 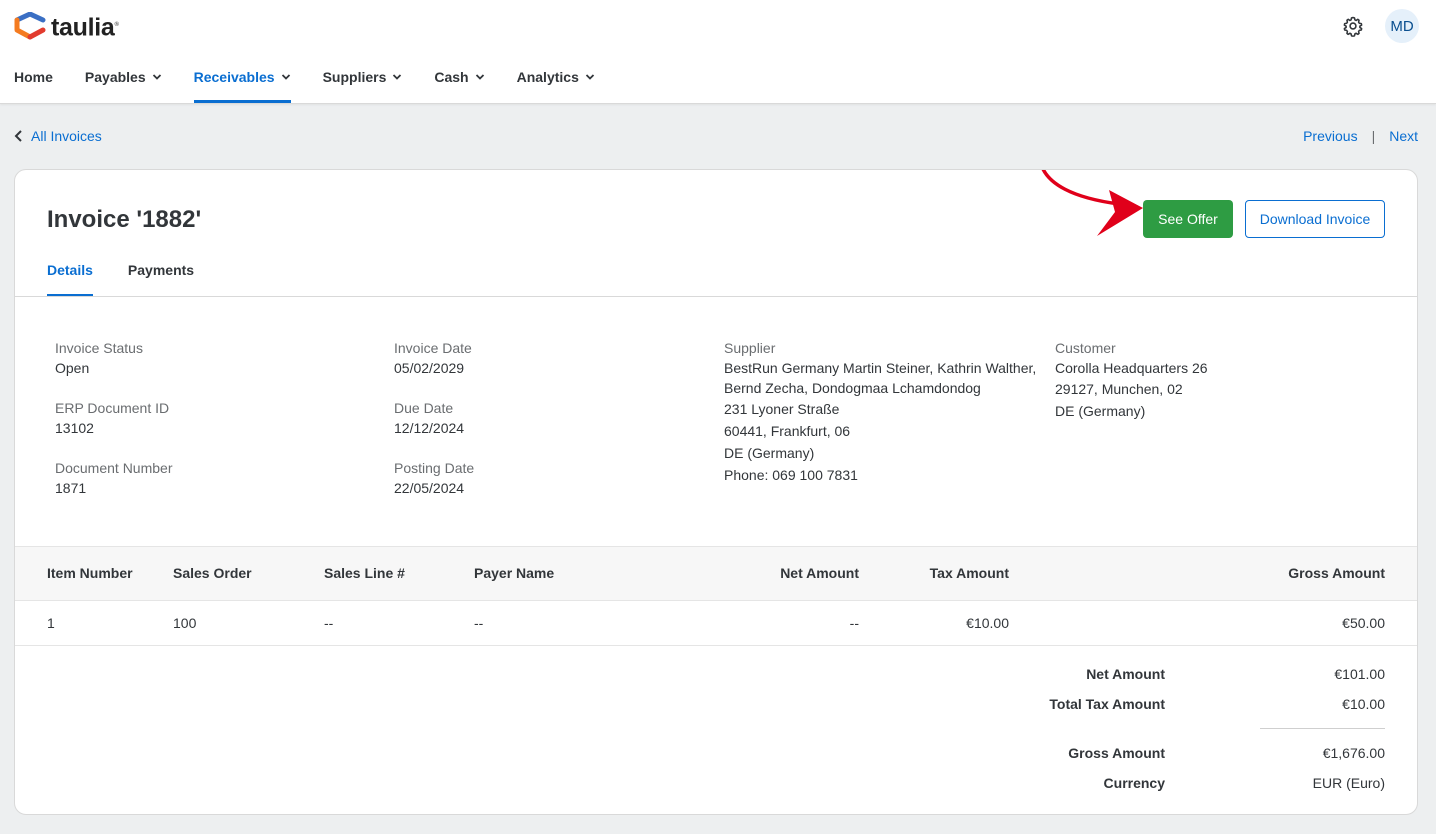 I want to click on column-header-tax-amount: Tax Amount, so click(x=969, y=573).